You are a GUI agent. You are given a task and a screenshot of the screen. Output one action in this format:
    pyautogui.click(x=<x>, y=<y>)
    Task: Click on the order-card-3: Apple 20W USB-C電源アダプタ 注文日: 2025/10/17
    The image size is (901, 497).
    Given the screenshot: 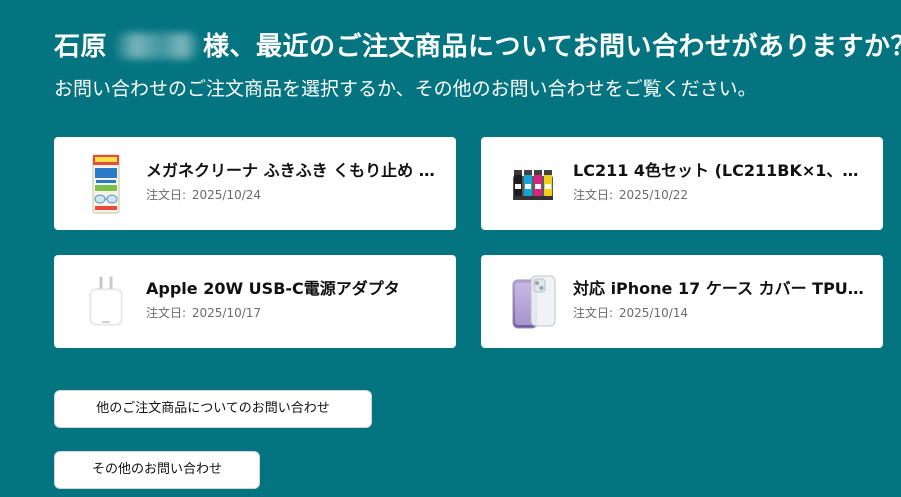 What is the action you would take?
    pyautogui.click(x=255, y=301)
    